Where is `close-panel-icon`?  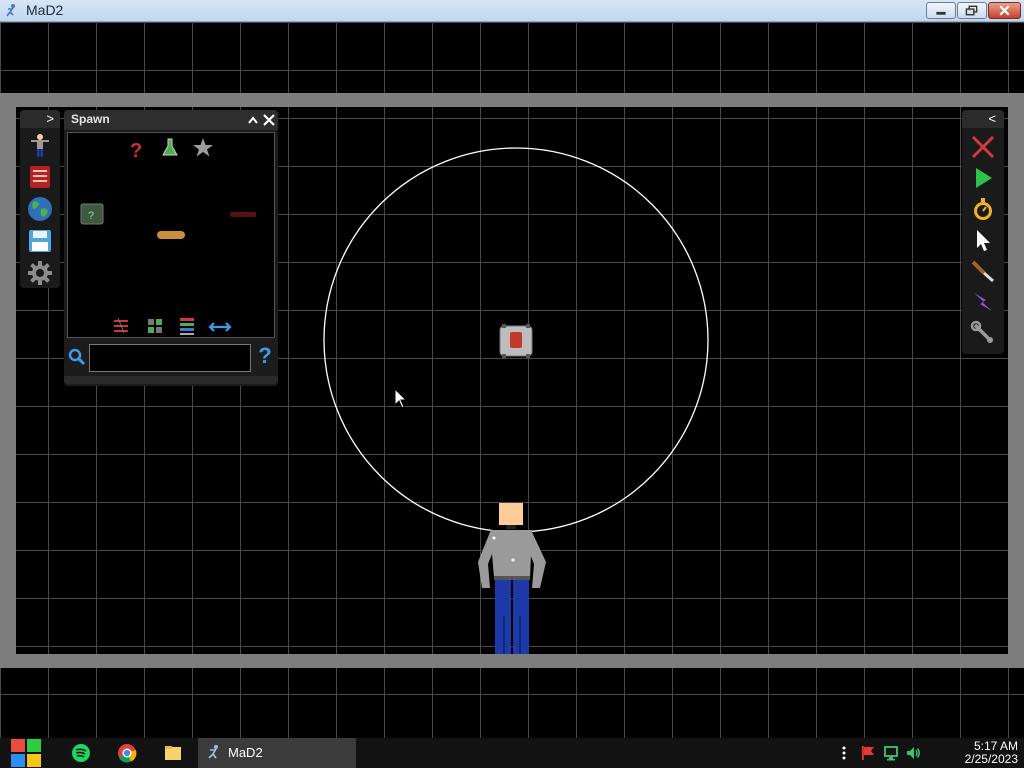 close-panel-icon is located at coordinates (269, 120).